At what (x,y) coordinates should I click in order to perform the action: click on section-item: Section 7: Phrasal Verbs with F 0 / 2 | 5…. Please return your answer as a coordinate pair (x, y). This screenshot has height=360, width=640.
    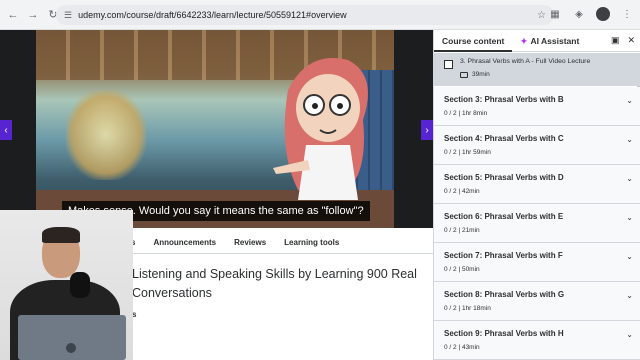
    Looking at the image, I should click on (537, 262).